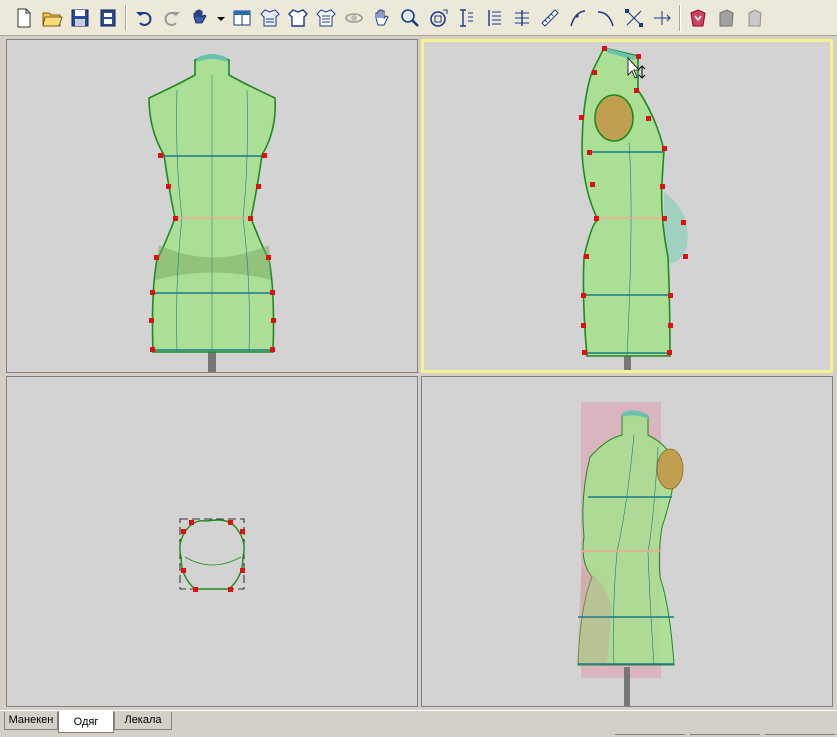  I want to click on print-icon, so click(108, 18).